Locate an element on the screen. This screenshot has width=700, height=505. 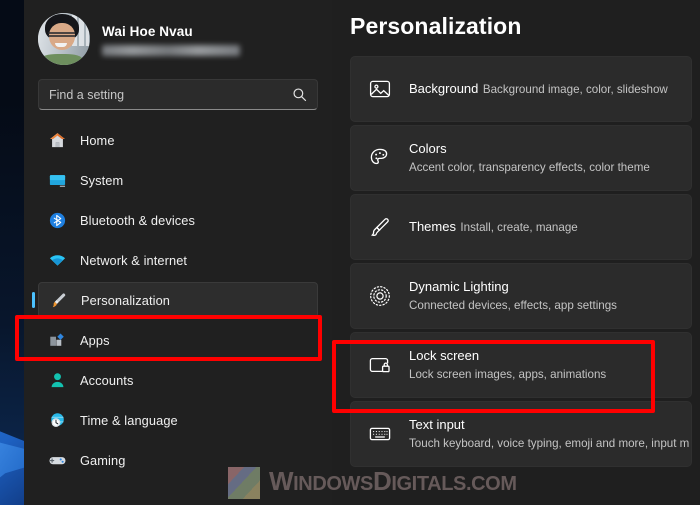
card-subtitle: Background image, color, slideshow is located at coordinates (575, 89).